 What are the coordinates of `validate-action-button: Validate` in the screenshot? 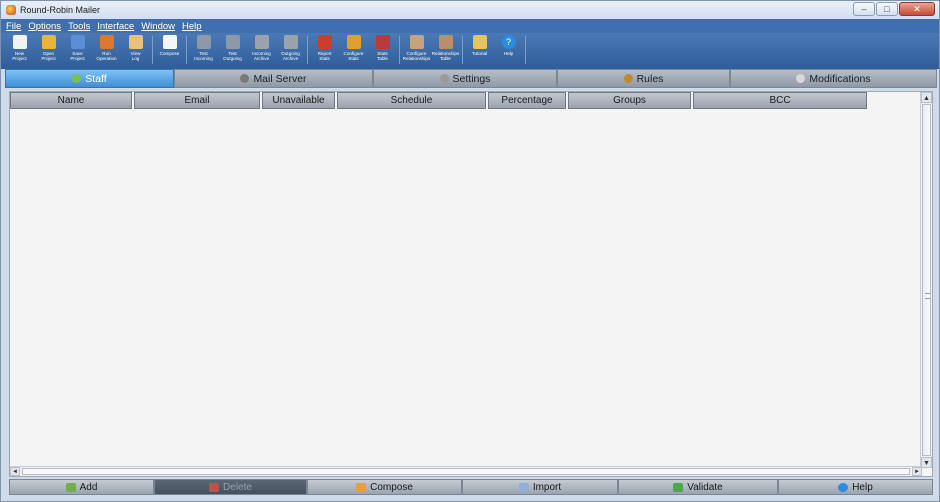 It's located at (698, 487).